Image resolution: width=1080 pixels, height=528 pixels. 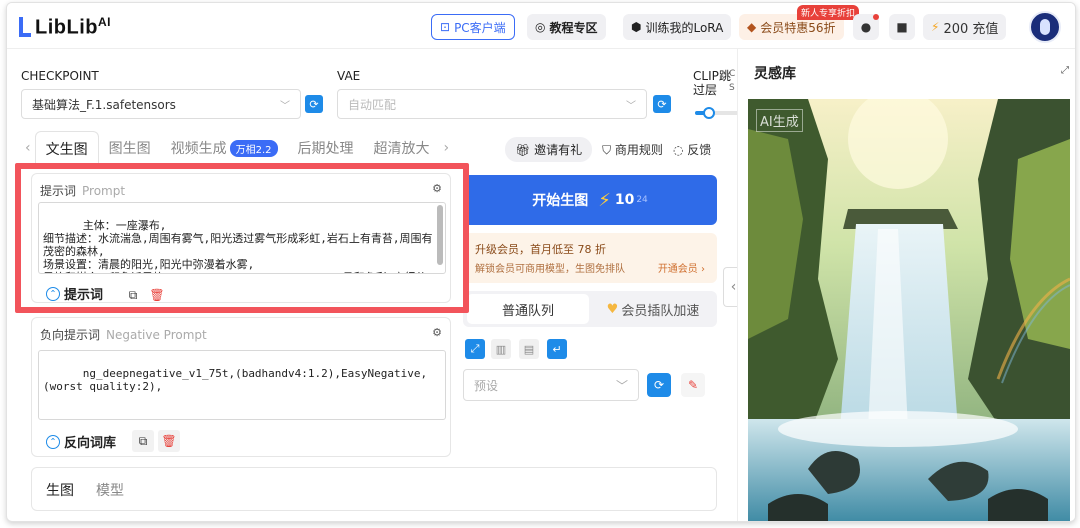 What do you see at coordinates (709, 113) in the screenshot?
I see `clip-slider-knob` at bounding box center [709, 113].